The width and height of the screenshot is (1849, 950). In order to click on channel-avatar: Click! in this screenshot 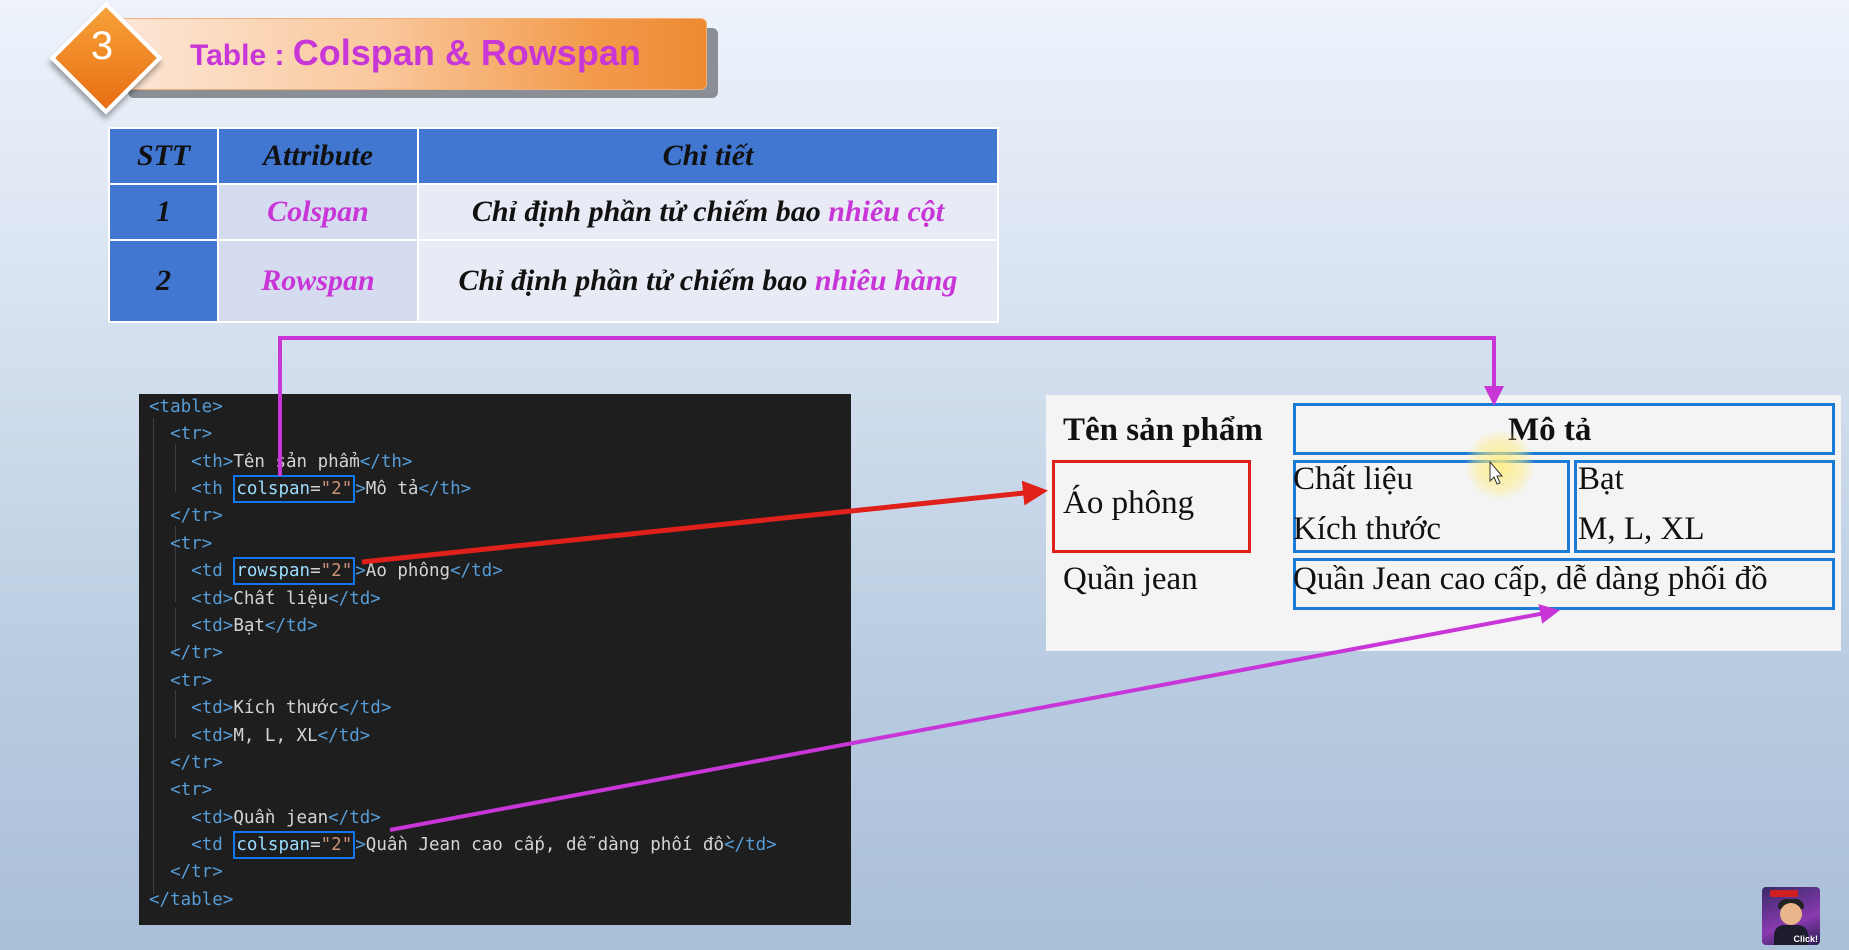, I will do `click(1791, 916)`.